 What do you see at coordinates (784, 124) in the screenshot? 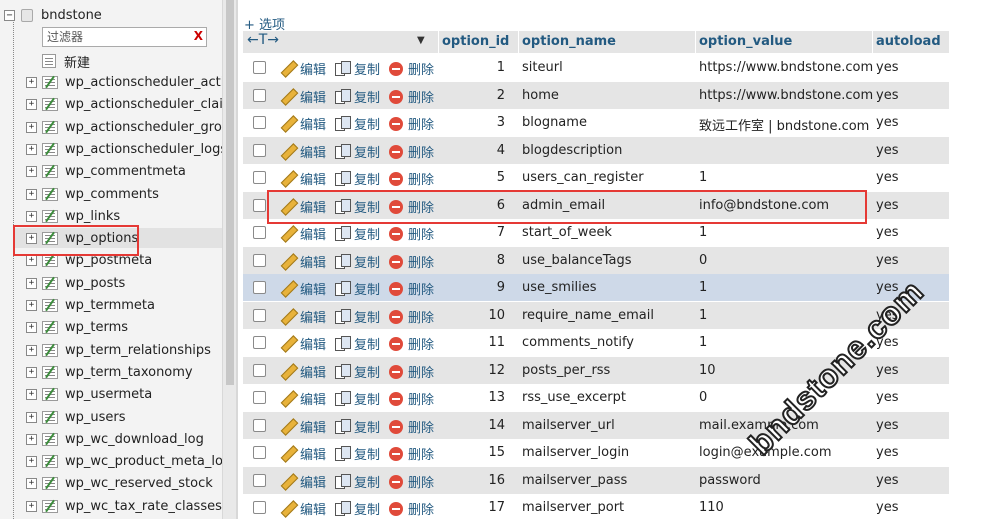
I see `cell-option-value: 致远工作室 | bndstone.com` at bounding box center [784, 124].